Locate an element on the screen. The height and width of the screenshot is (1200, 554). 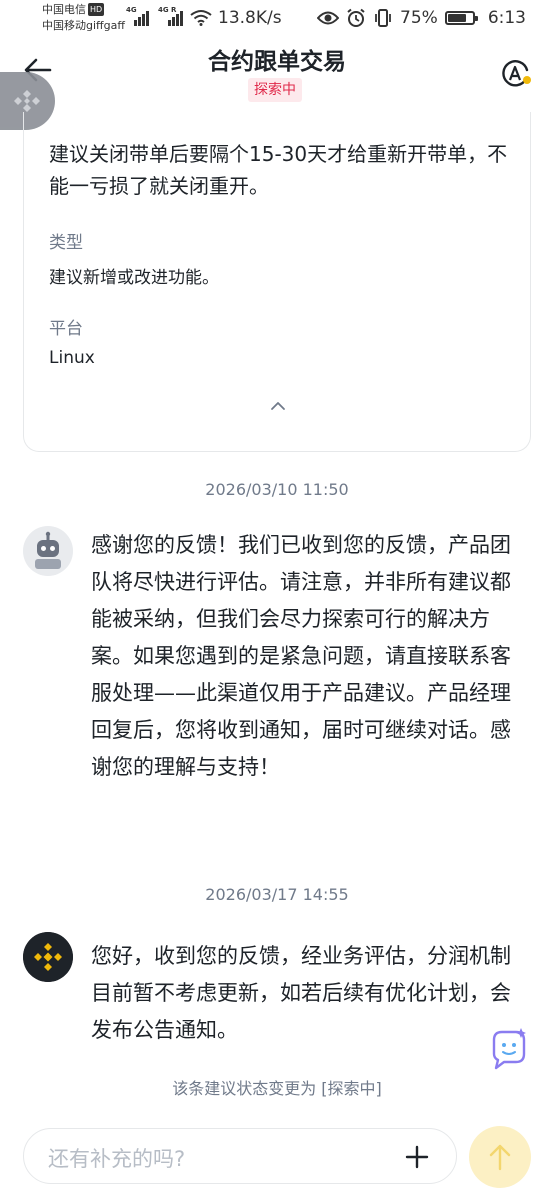
send-button is located at coordinates (500, 1157).